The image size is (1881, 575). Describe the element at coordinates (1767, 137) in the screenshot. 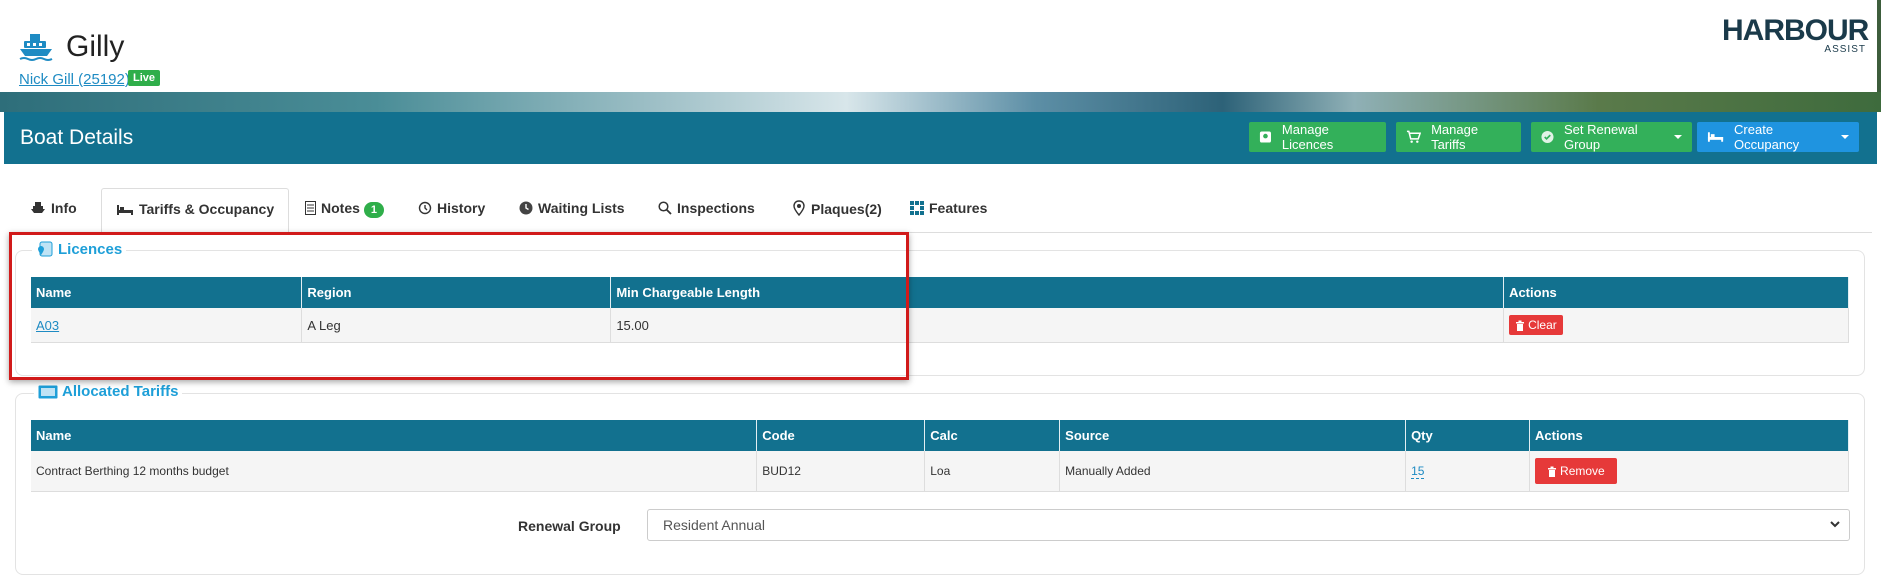

I see `create-occupancy-label: Create Occupancy` at that location.